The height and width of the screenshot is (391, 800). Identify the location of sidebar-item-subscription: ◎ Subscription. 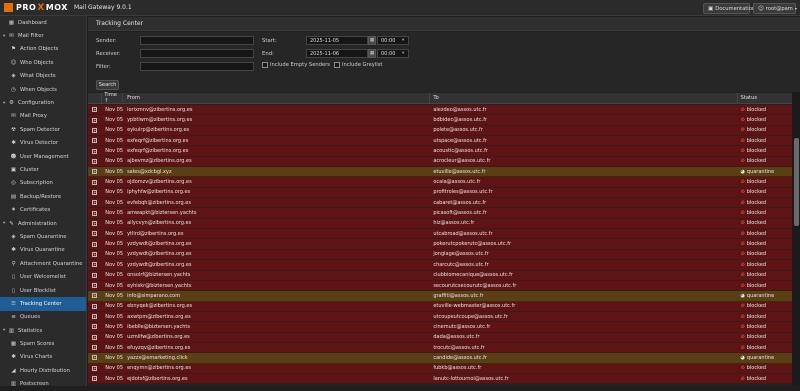
(43, 183).